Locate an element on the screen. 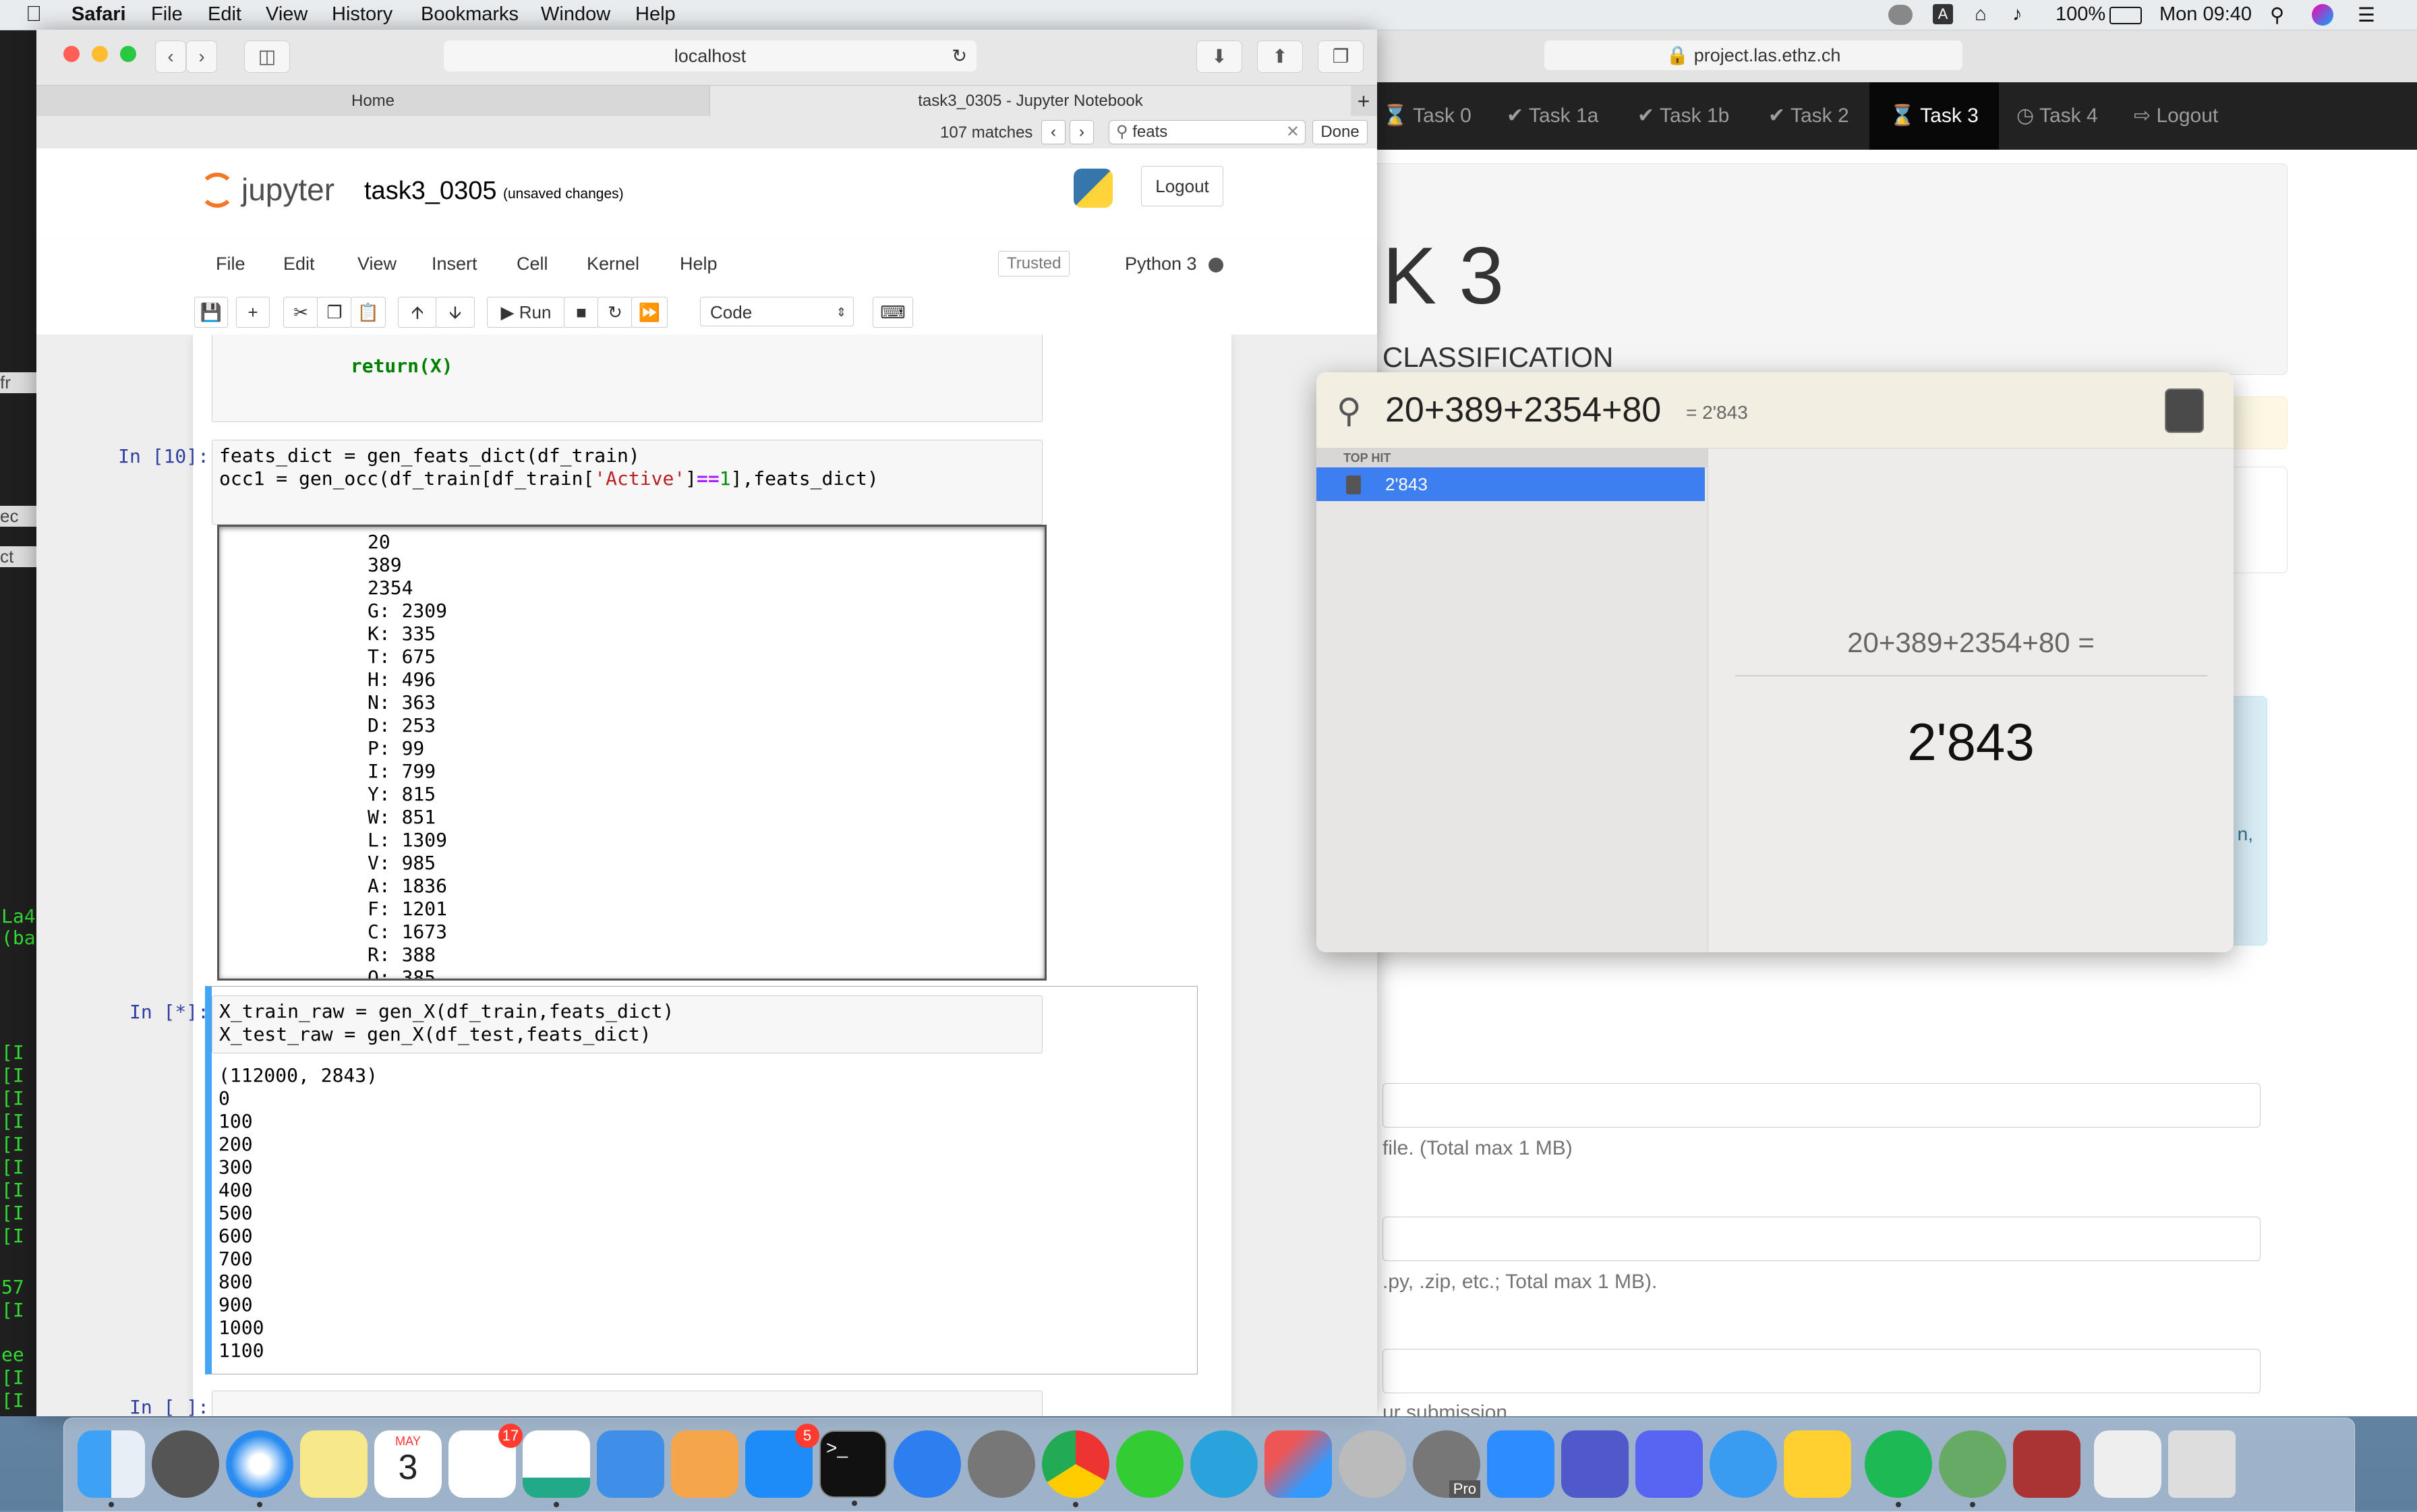 This screenshot has height=1512, width=2417. add-cell-icon: + is located at coordinates (253, 312).